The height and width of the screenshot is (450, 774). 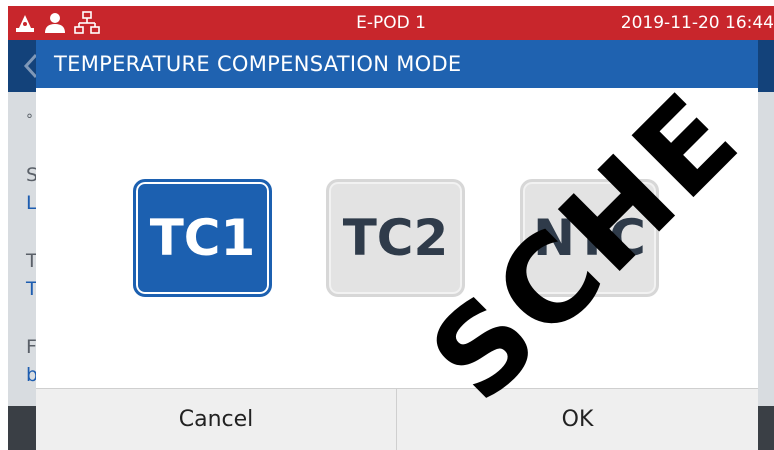 I want to click on dialog-footer: Cancel OK, so click(x=397, y=419).